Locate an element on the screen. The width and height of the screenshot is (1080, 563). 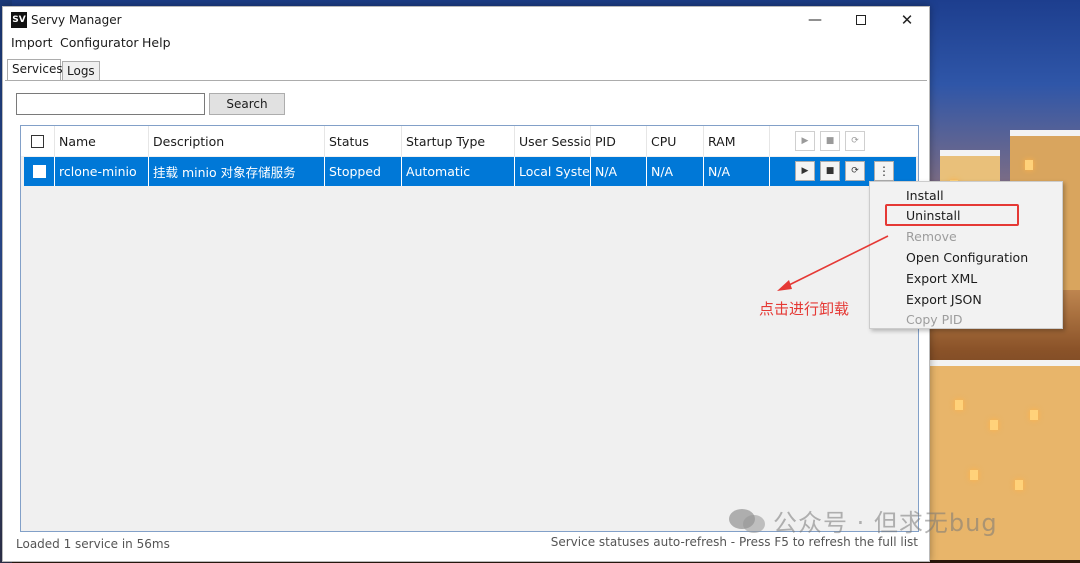
more-icon: ⋮ is located at coordinates (884, 171).